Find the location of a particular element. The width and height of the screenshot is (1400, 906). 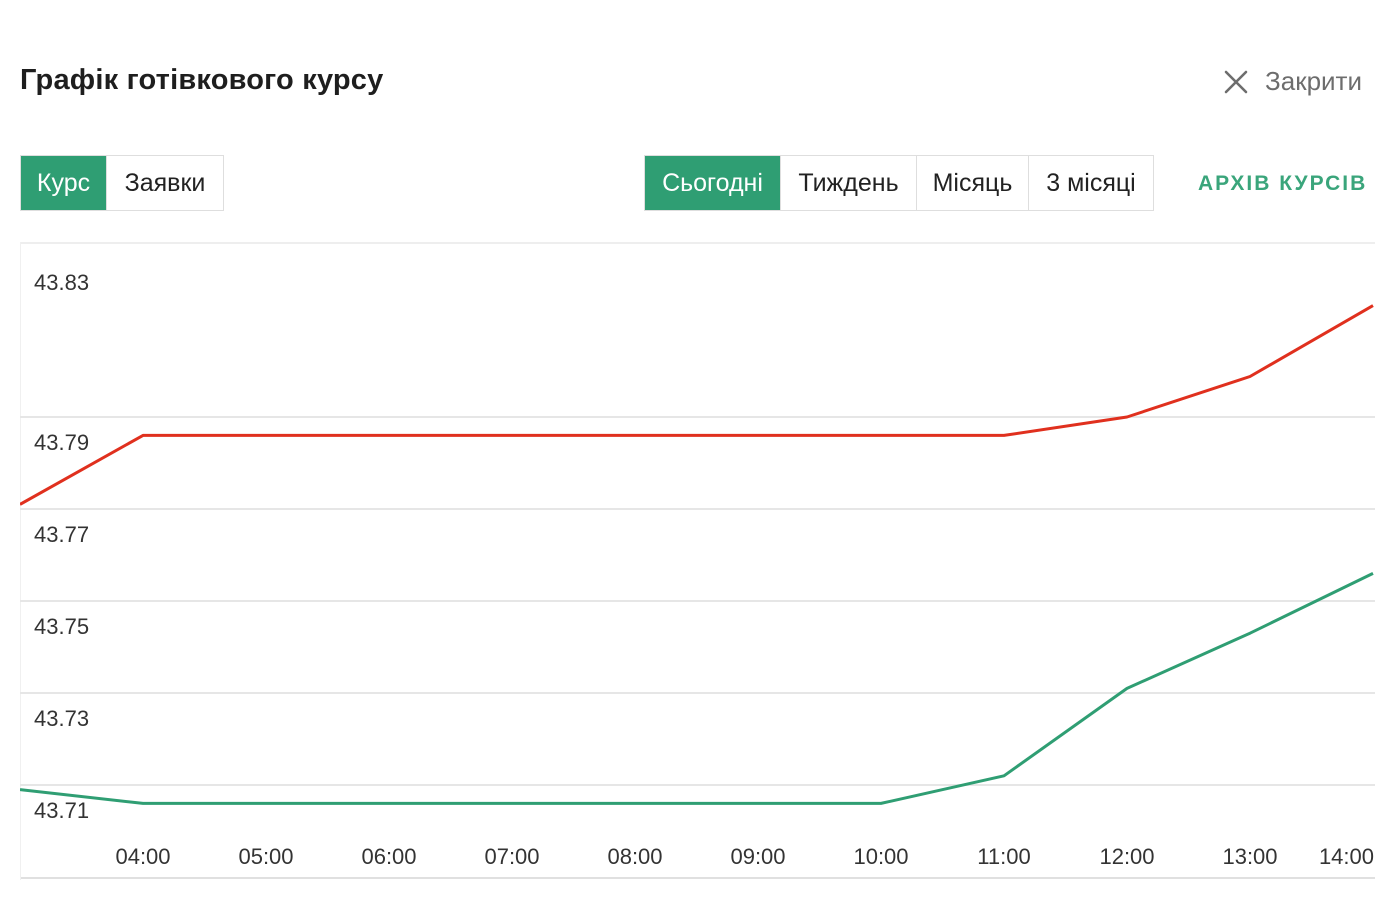

tab-month: Місяць is located at coordinates (973, 183).